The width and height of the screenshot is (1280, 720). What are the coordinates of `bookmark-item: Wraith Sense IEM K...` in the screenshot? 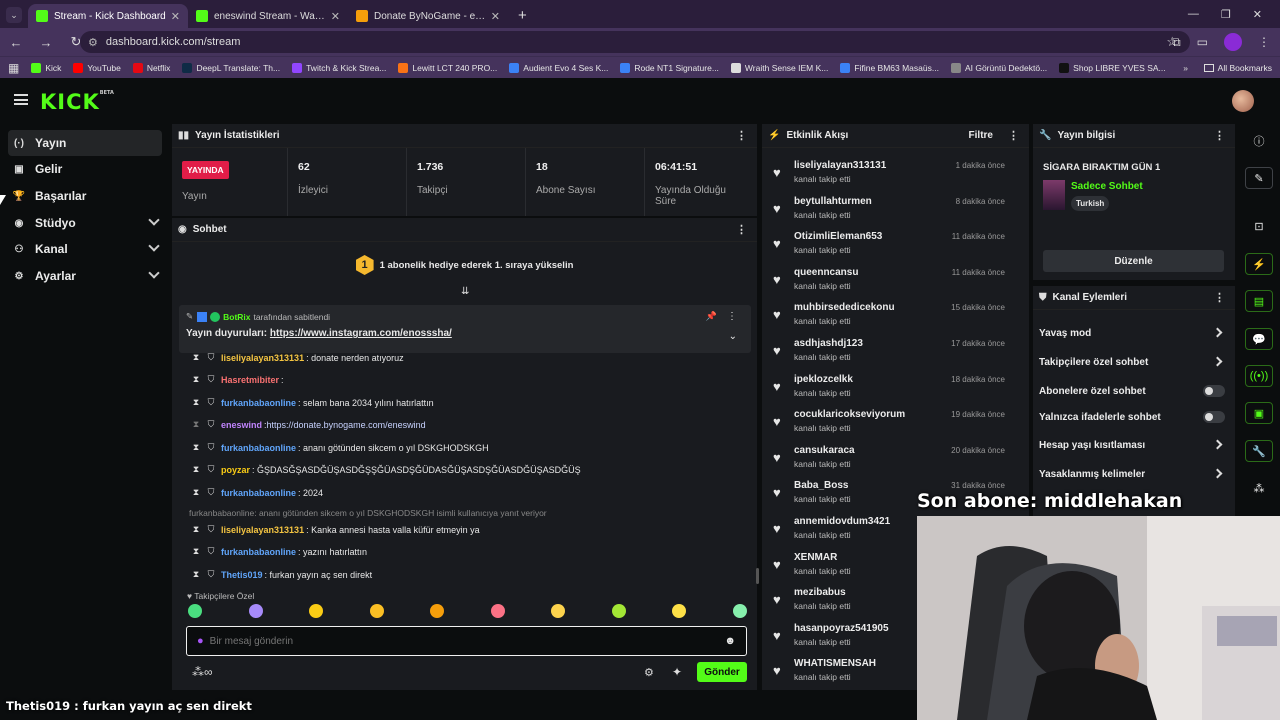 It's located at (779, 67).